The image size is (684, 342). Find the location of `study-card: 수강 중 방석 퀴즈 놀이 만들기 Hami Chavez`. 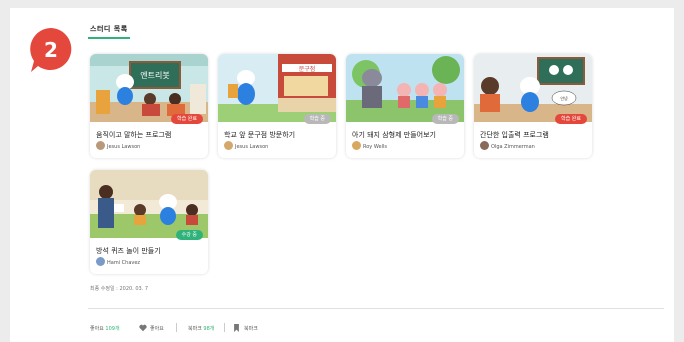

study-card: 수강 중 방석 퀴즈 놀이 만들기 Hami Chavez is located at coordinates (149, 222).